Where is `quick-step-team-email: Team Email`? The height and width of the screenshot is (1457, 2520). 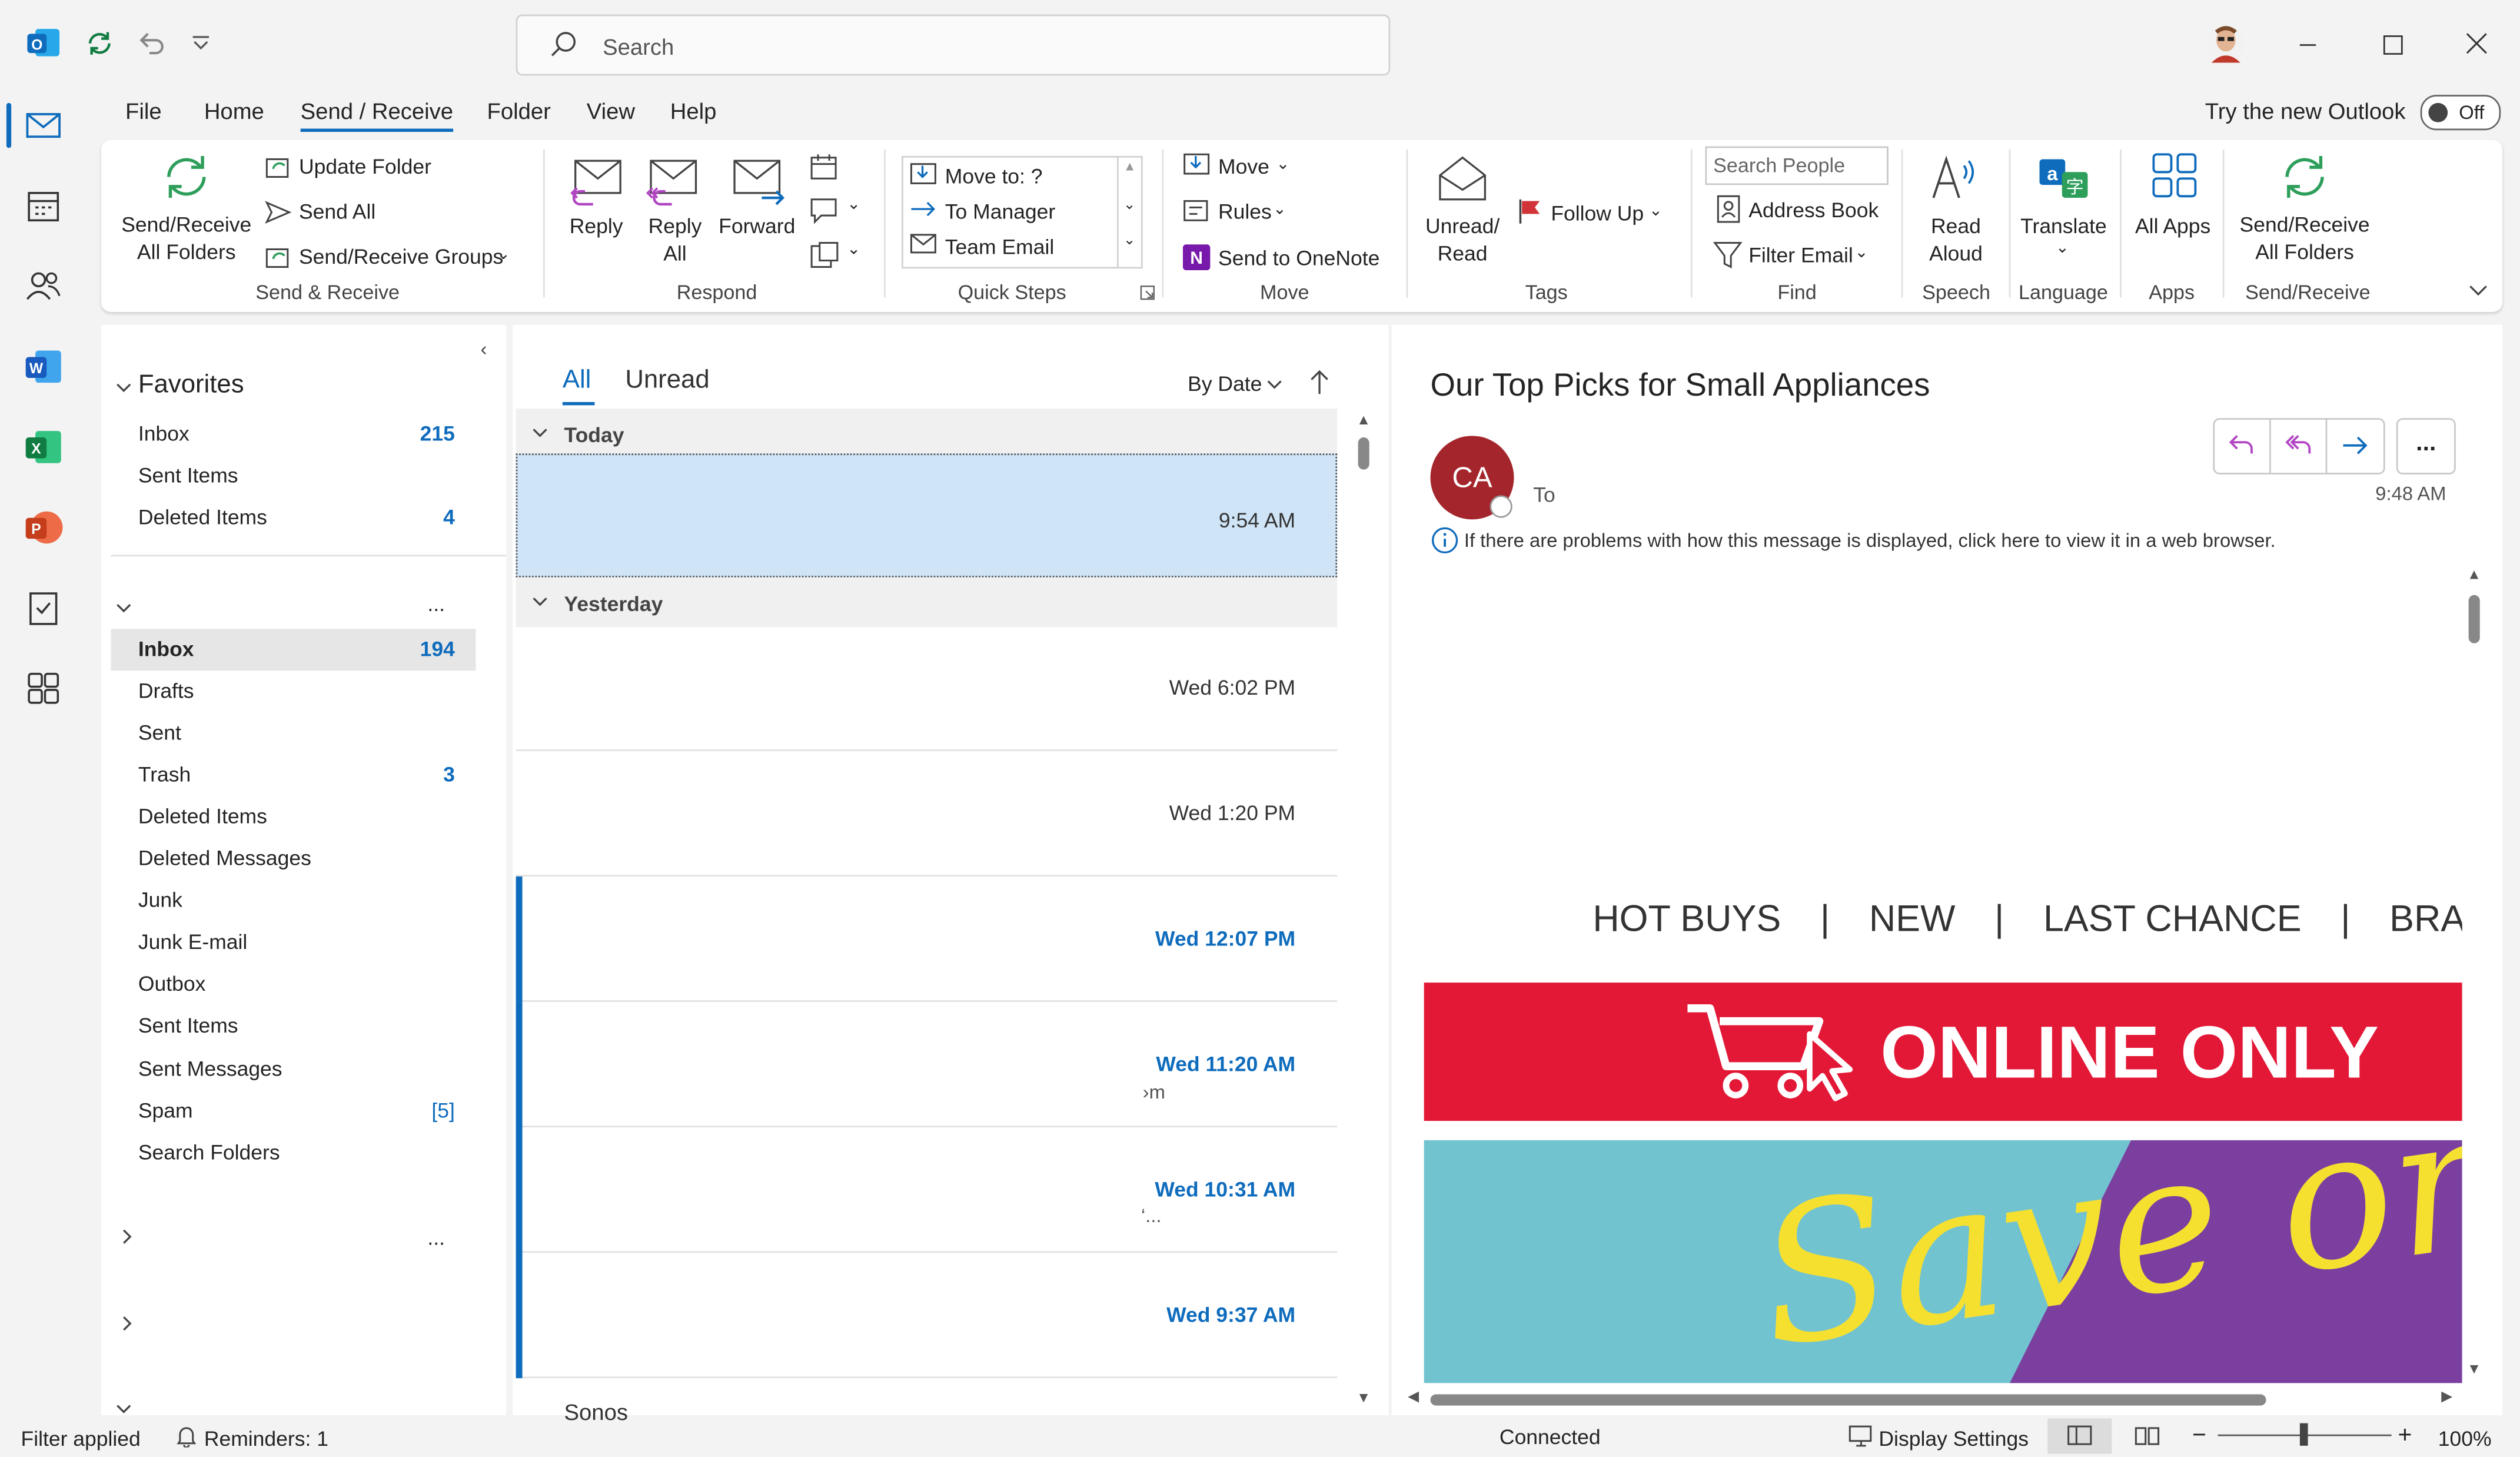 quick-step-team-email: Team Email is located at coordinates (999, 247).